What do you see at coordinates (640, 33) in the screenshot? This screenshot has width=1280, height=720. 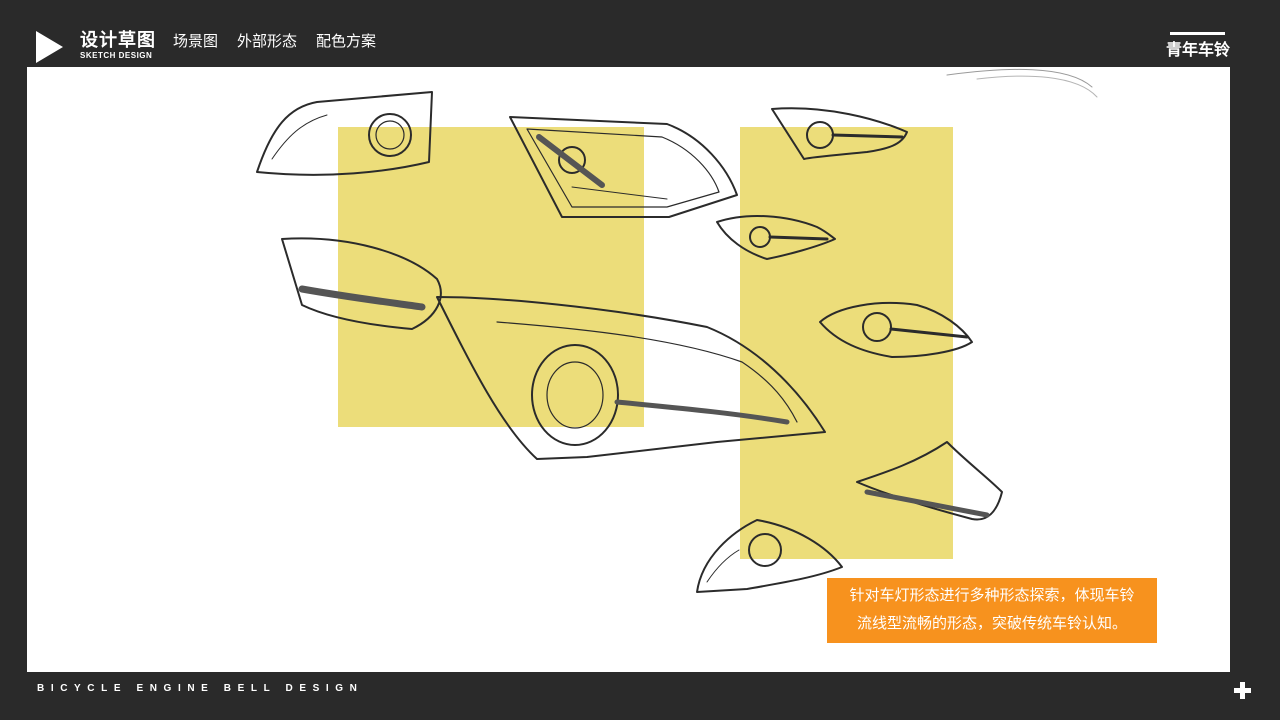 I see `top-bar: 设计草图 SKETCH DESIGN 场景图 外部形态 配色方案 青年车铃` at bounding box center [640, 33].